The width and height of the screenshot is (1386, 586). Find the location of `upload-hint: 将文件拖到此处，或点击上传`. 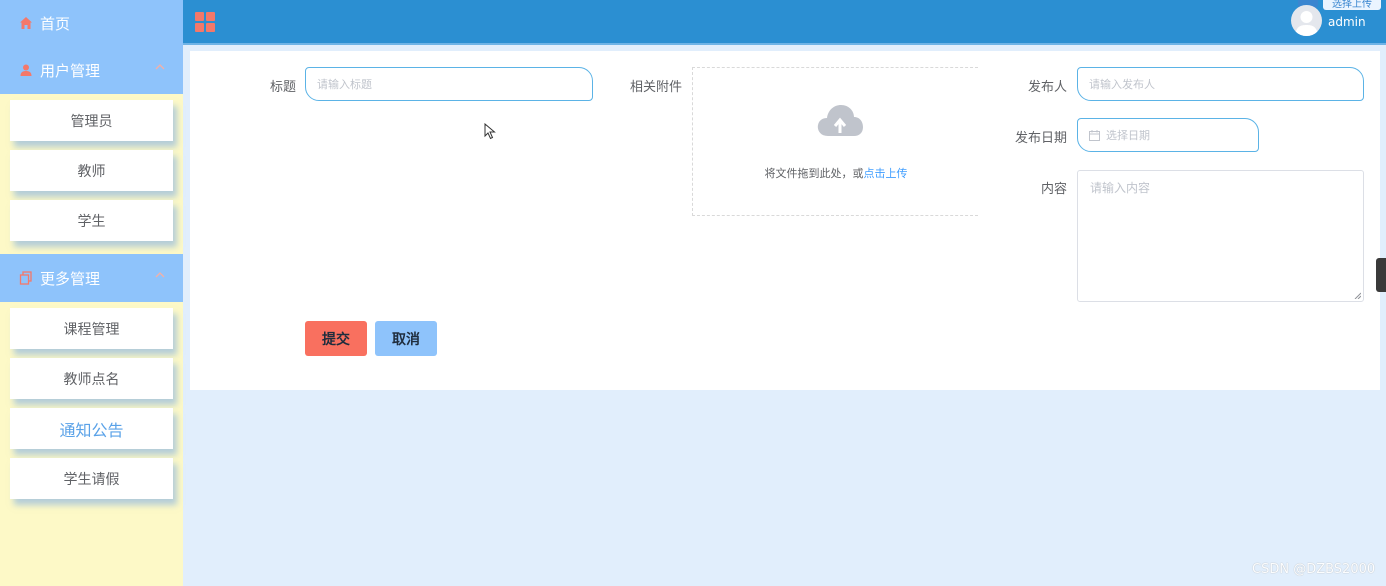

upload-hint: 将文件拖到此处，或点击上传 is located at coordinates (836, 173).